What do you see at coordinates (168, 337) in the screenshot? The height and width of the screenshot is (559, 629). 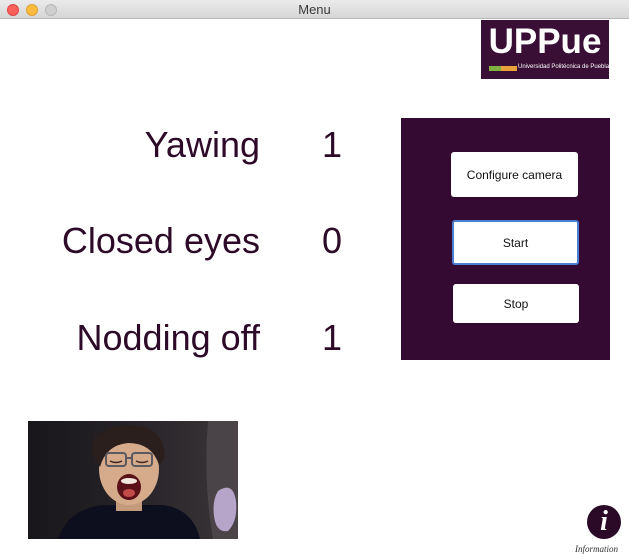 I see `nodding-off-label: Nodding off` at bounding box center [168, 337].